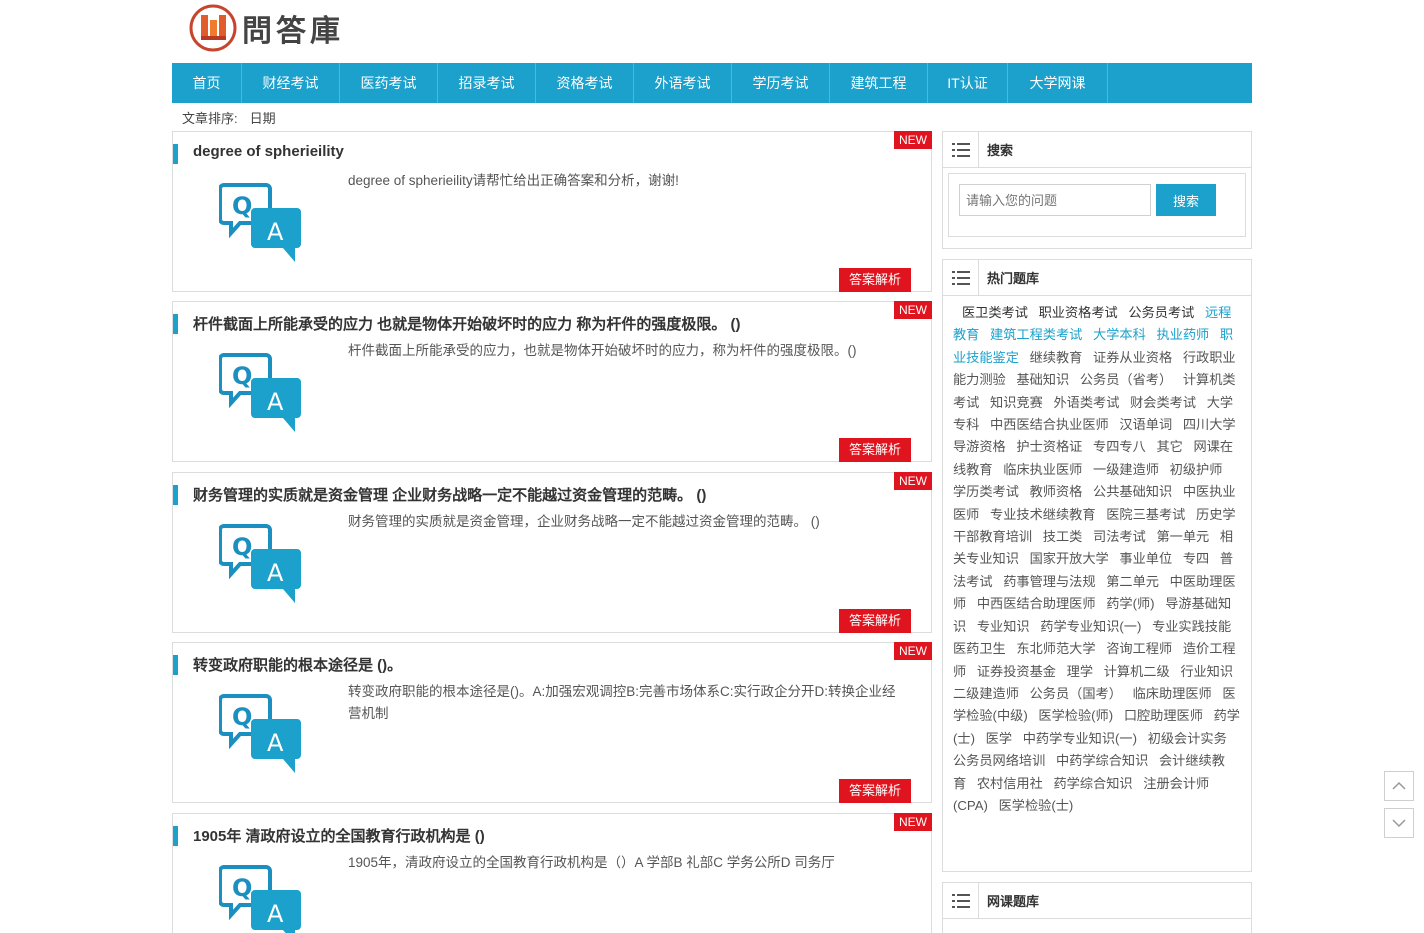  What do you see at coordinates (1119, 334) in the screenshot?
I see `hot-tag-link: 大学本科` at bounding box center [1119, 334].